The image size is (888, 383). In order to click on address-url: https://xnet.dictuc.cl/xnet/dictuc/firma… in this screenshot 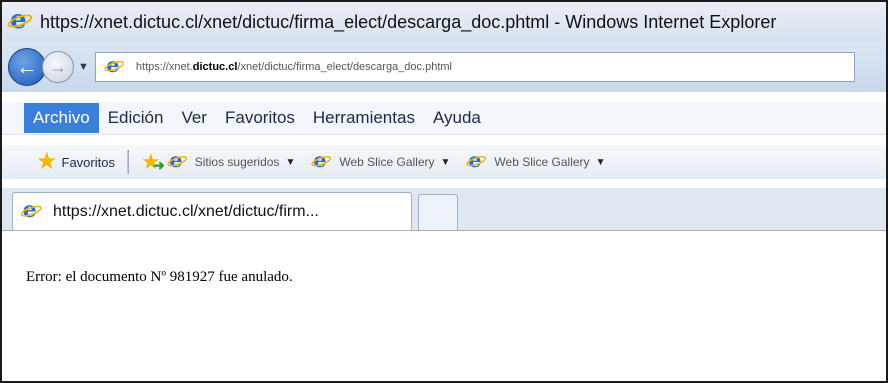, I will do `click(294, 67)`.